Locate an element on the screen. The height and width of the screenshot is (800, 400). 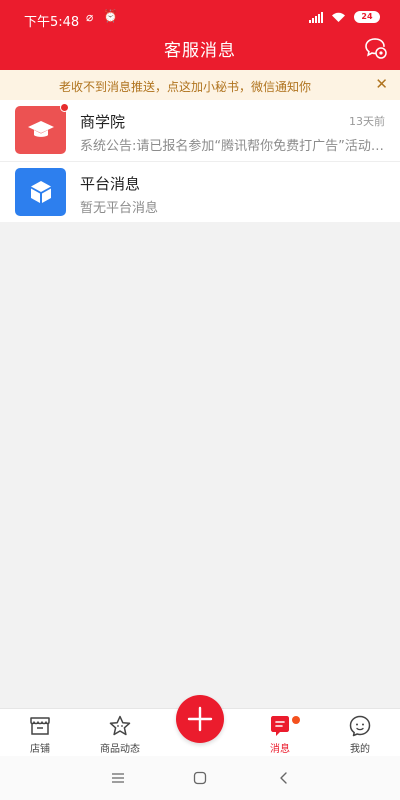
profile-icon is located at coordinates (360, 726).